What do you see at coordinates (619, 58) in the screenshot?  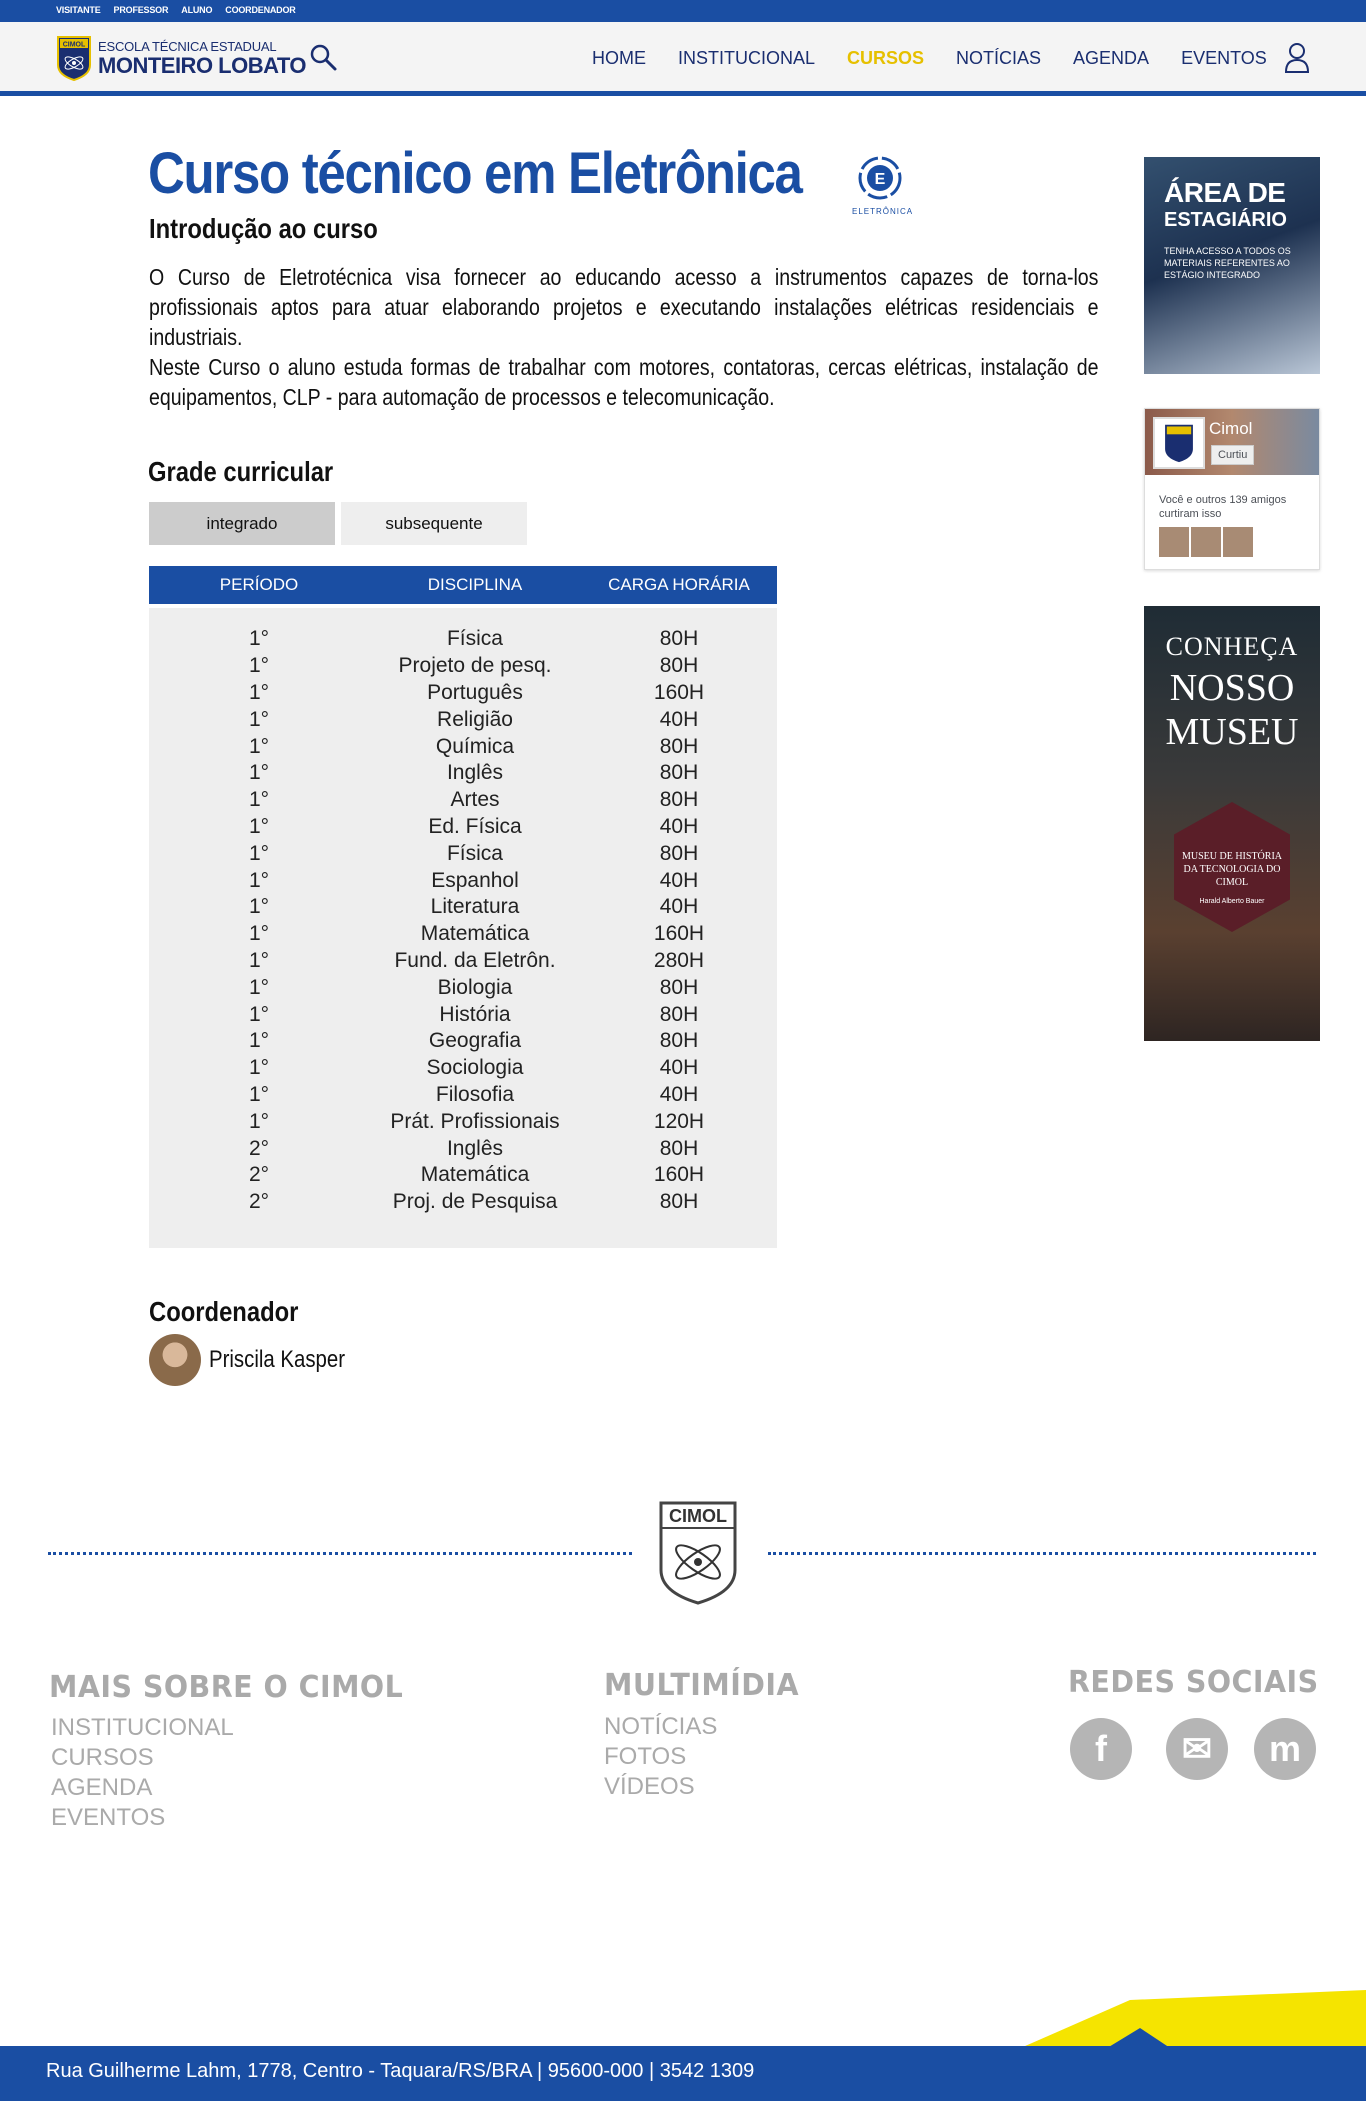 I see `nav-home: HOME` at bounding box center [619, 58].